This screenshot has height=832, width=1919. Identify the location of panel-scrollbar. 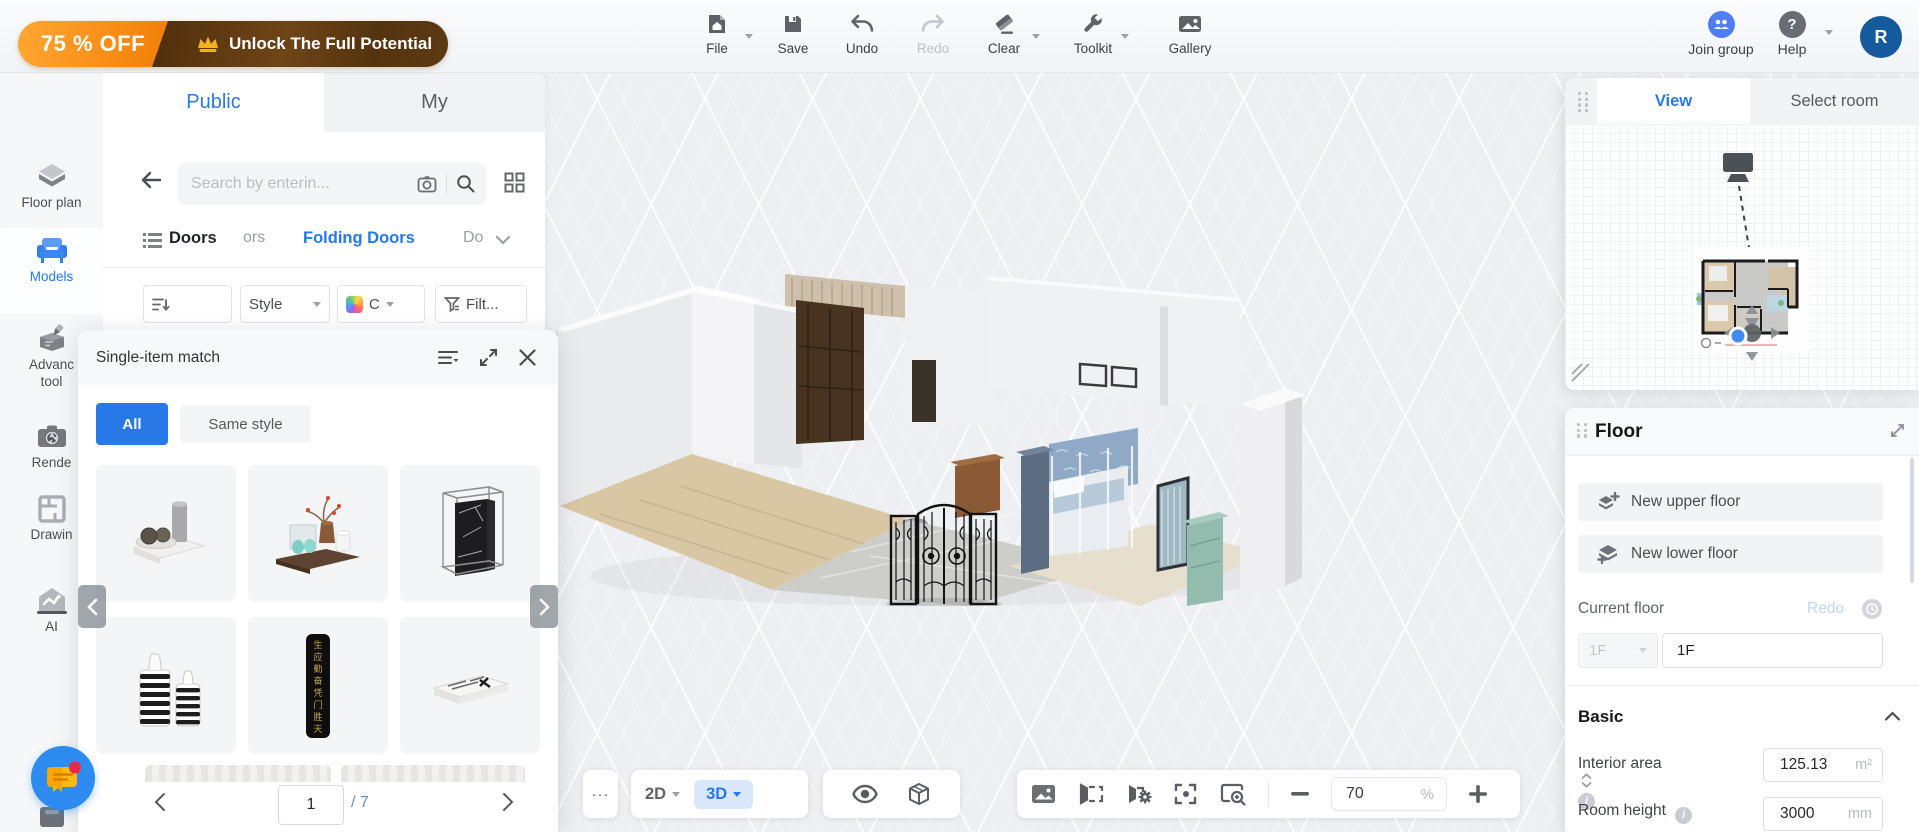
(1912, 520).